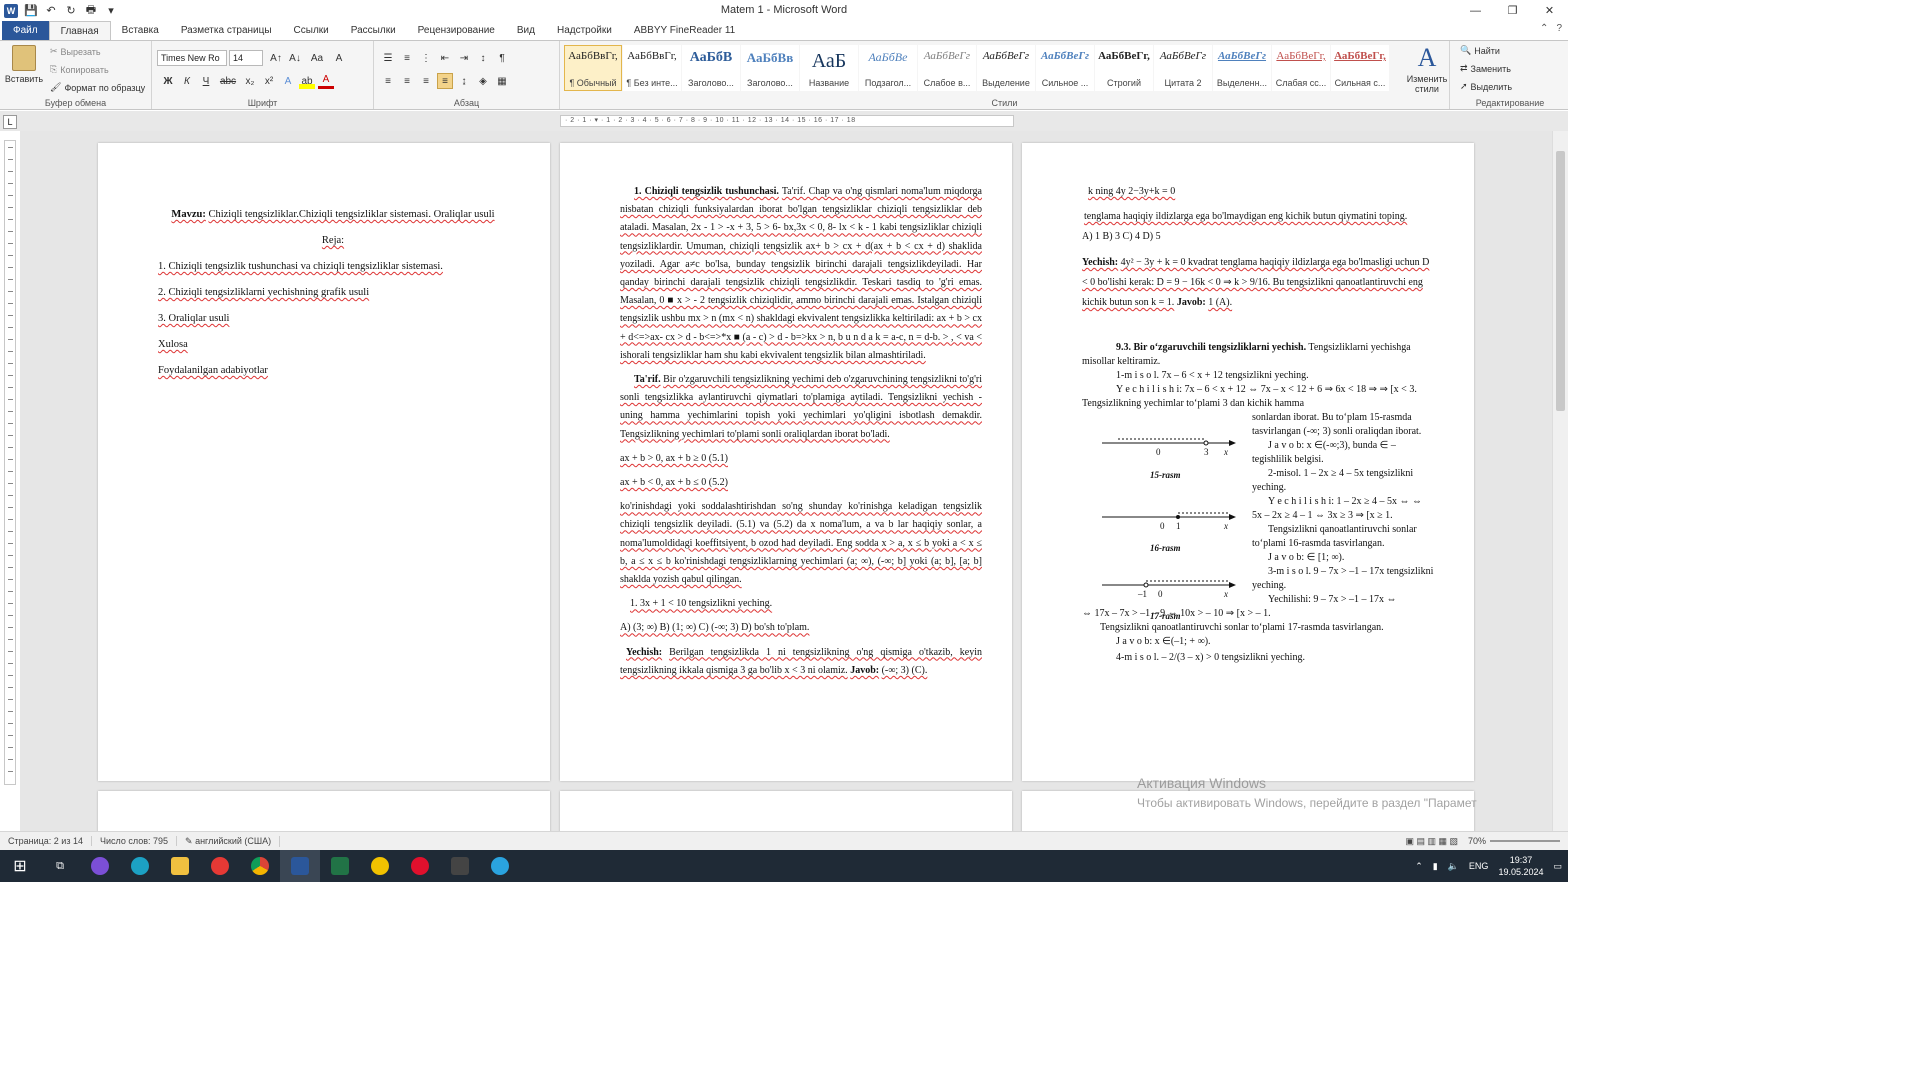  Describe the element at coordinates (1006, 68) in the screenshot. I see `style-emphasis: АаБбВеГг Выделение` at that location.